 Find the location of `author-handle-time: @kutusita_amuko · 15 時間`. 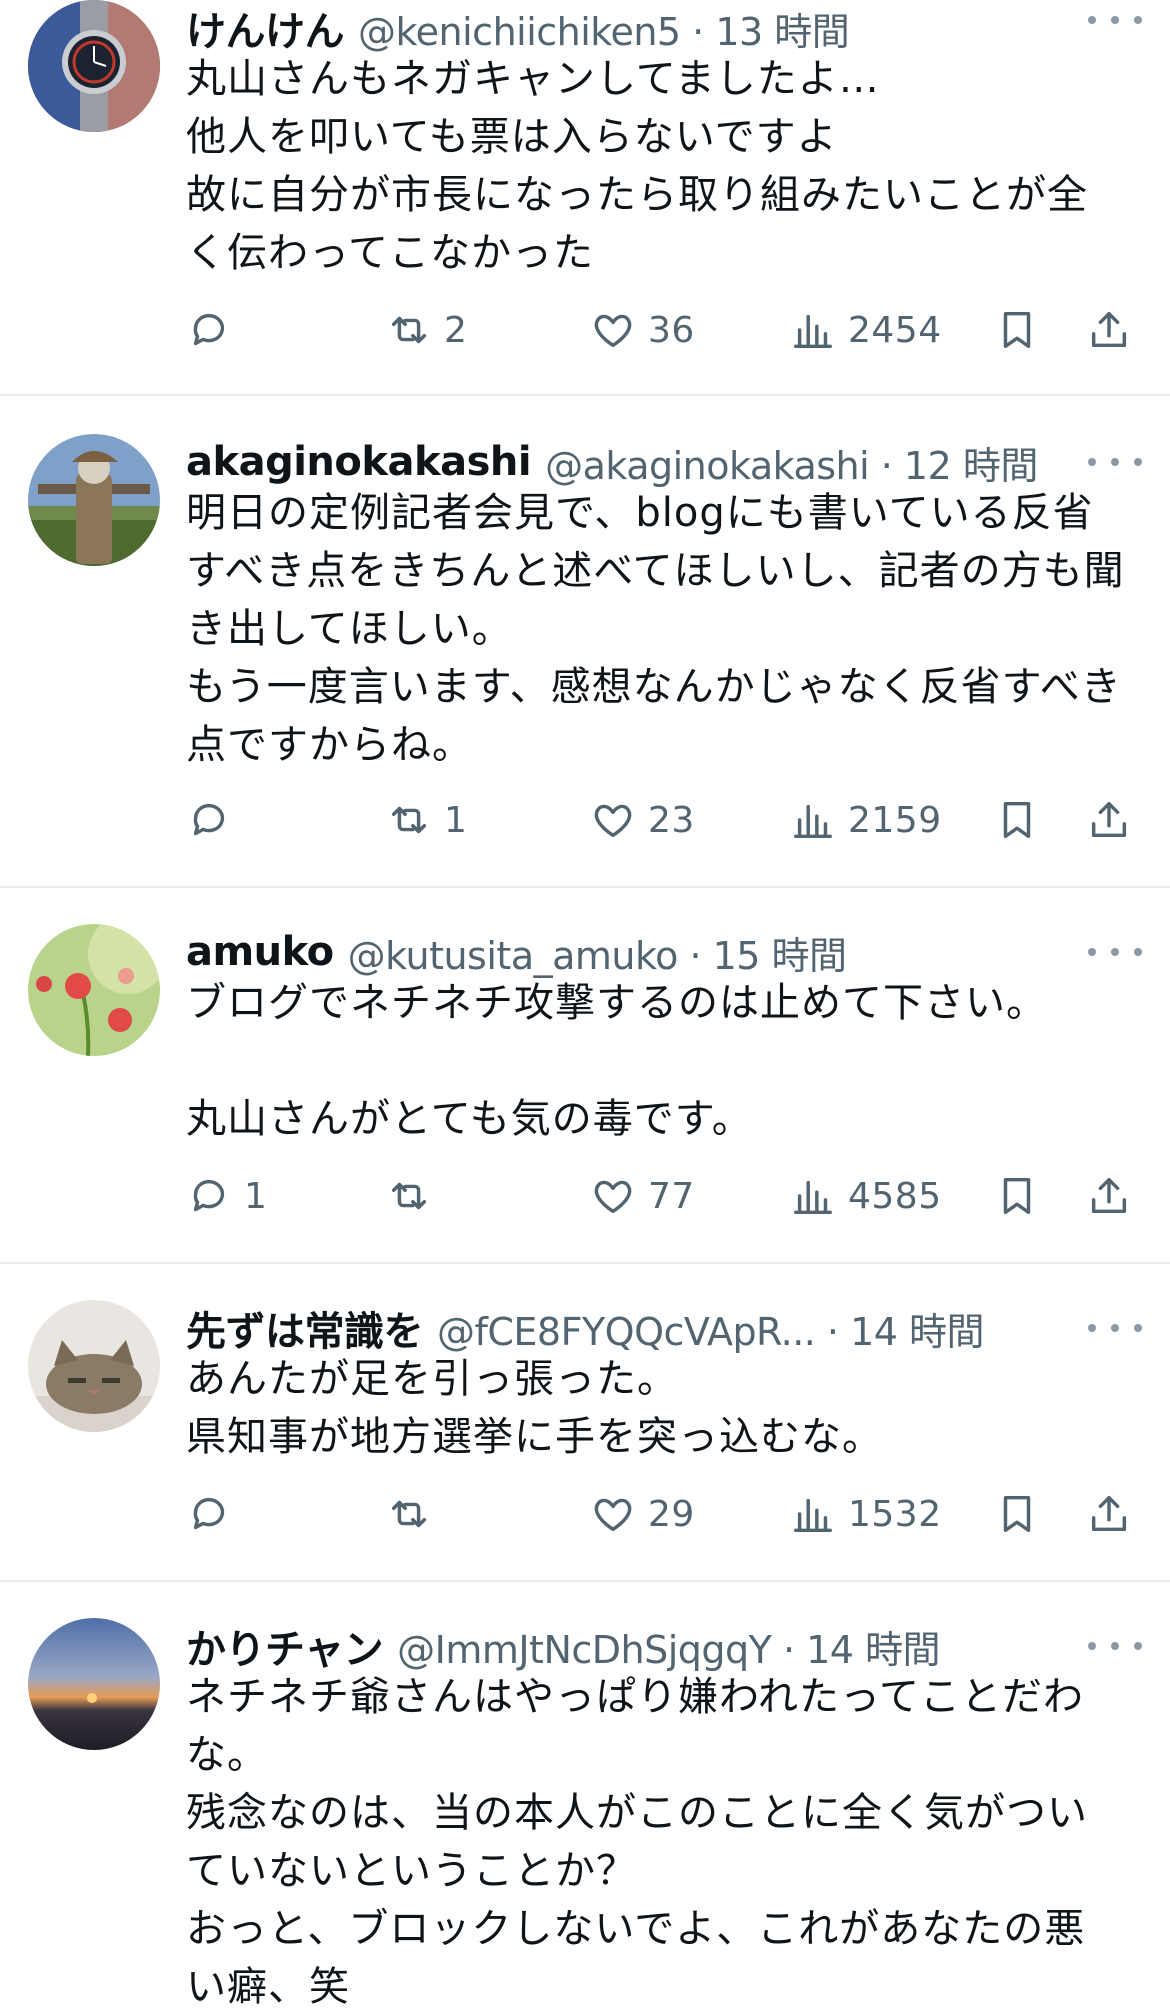

author-handle-time: @kutusita_amuko · 15 時間 is located at coordinates (597, 952).